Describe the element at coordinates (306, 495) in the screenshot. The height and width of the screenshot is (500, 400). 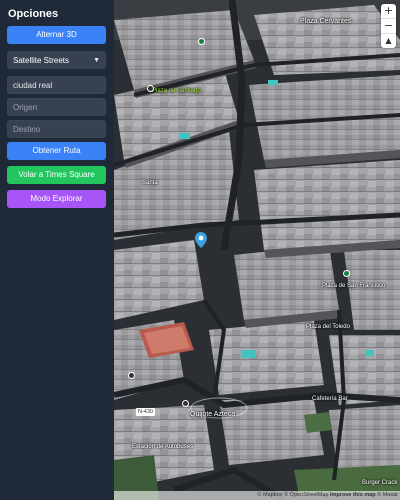
I see `attribution-osm: © OpenStreetMap` at that location.